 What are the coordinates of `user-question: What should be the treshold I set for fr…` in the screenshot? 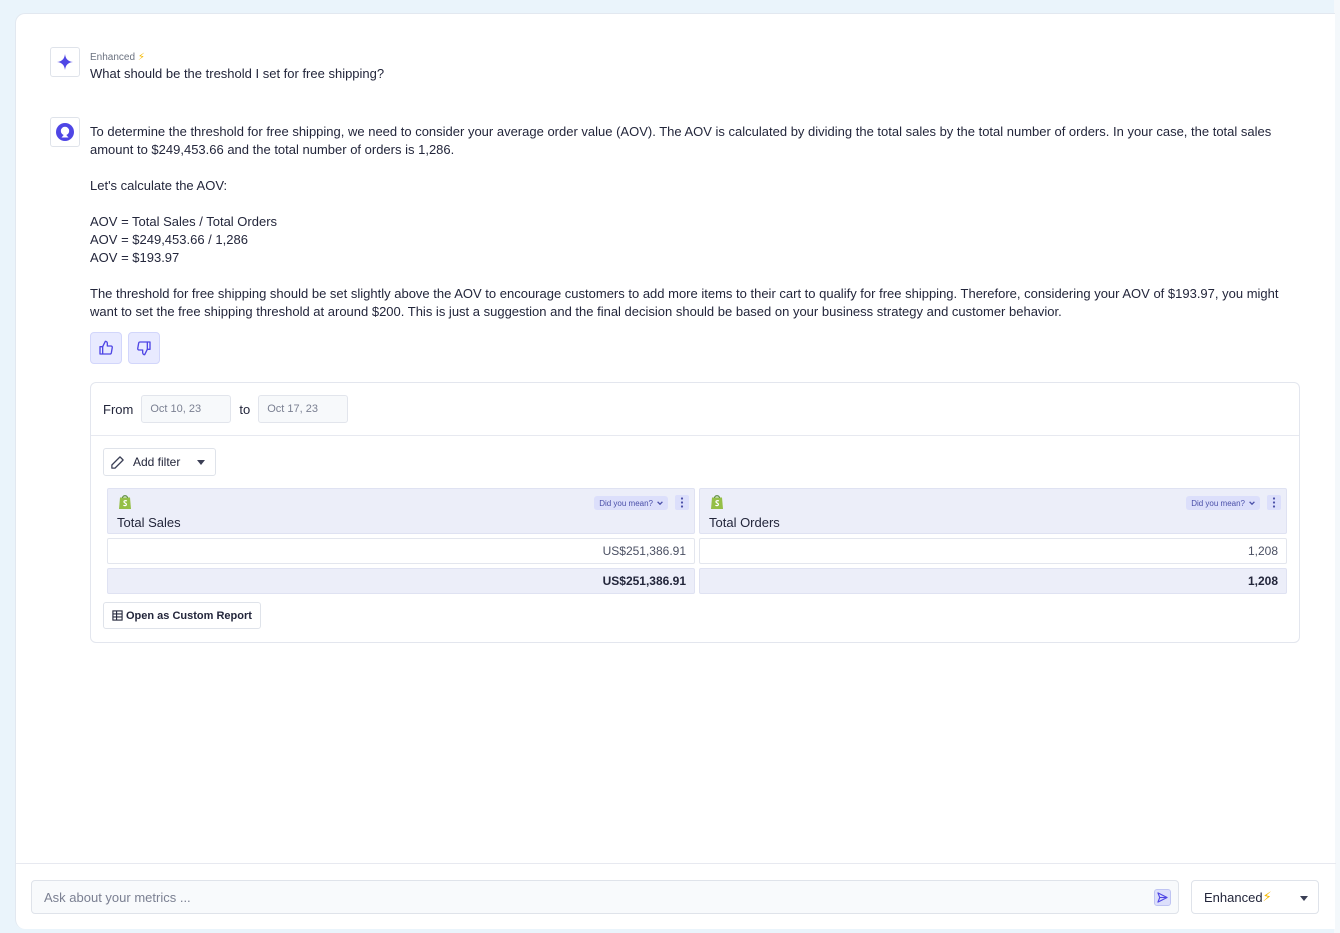 It's located at (237, 73).